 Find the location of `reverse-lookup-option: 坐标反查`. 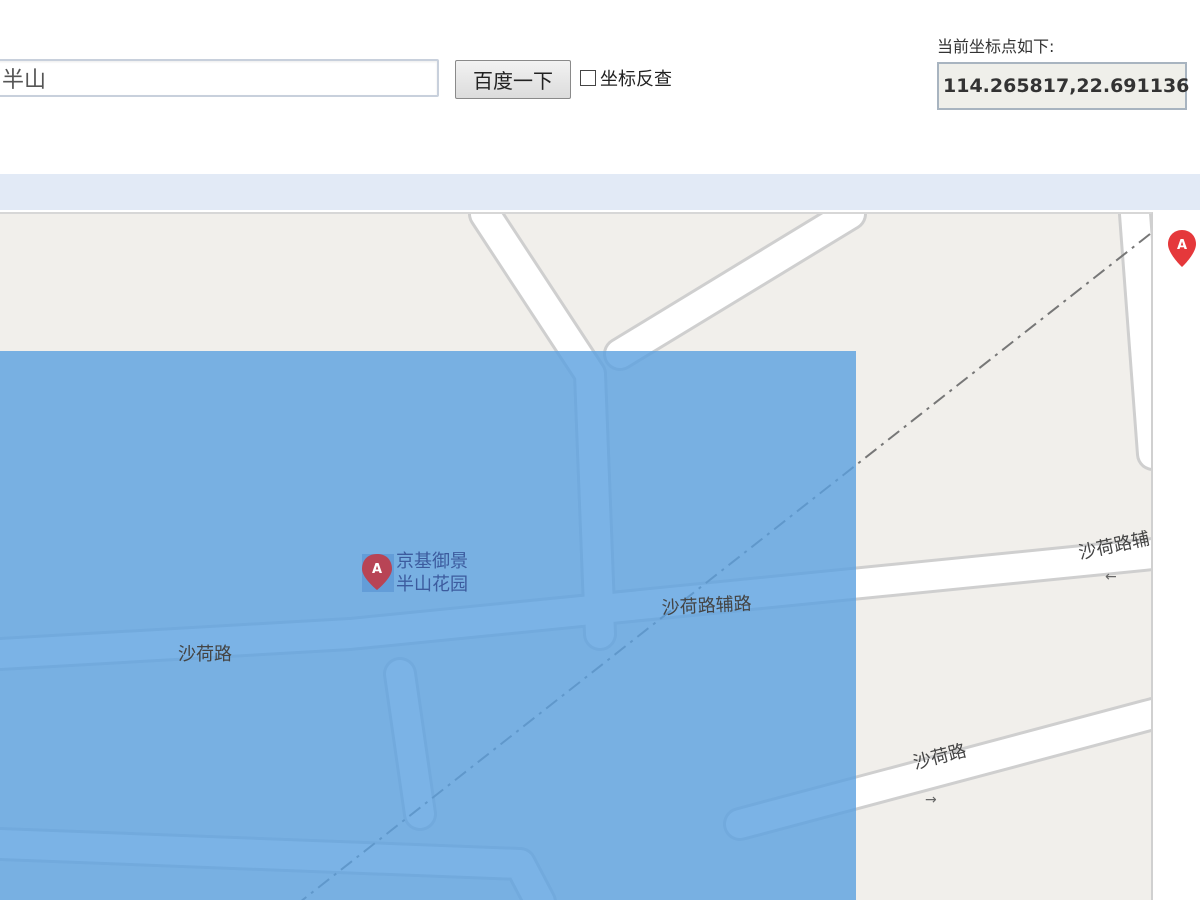

reverse-lookup-option: 坐标反查 is located at coordinates (626, 78).